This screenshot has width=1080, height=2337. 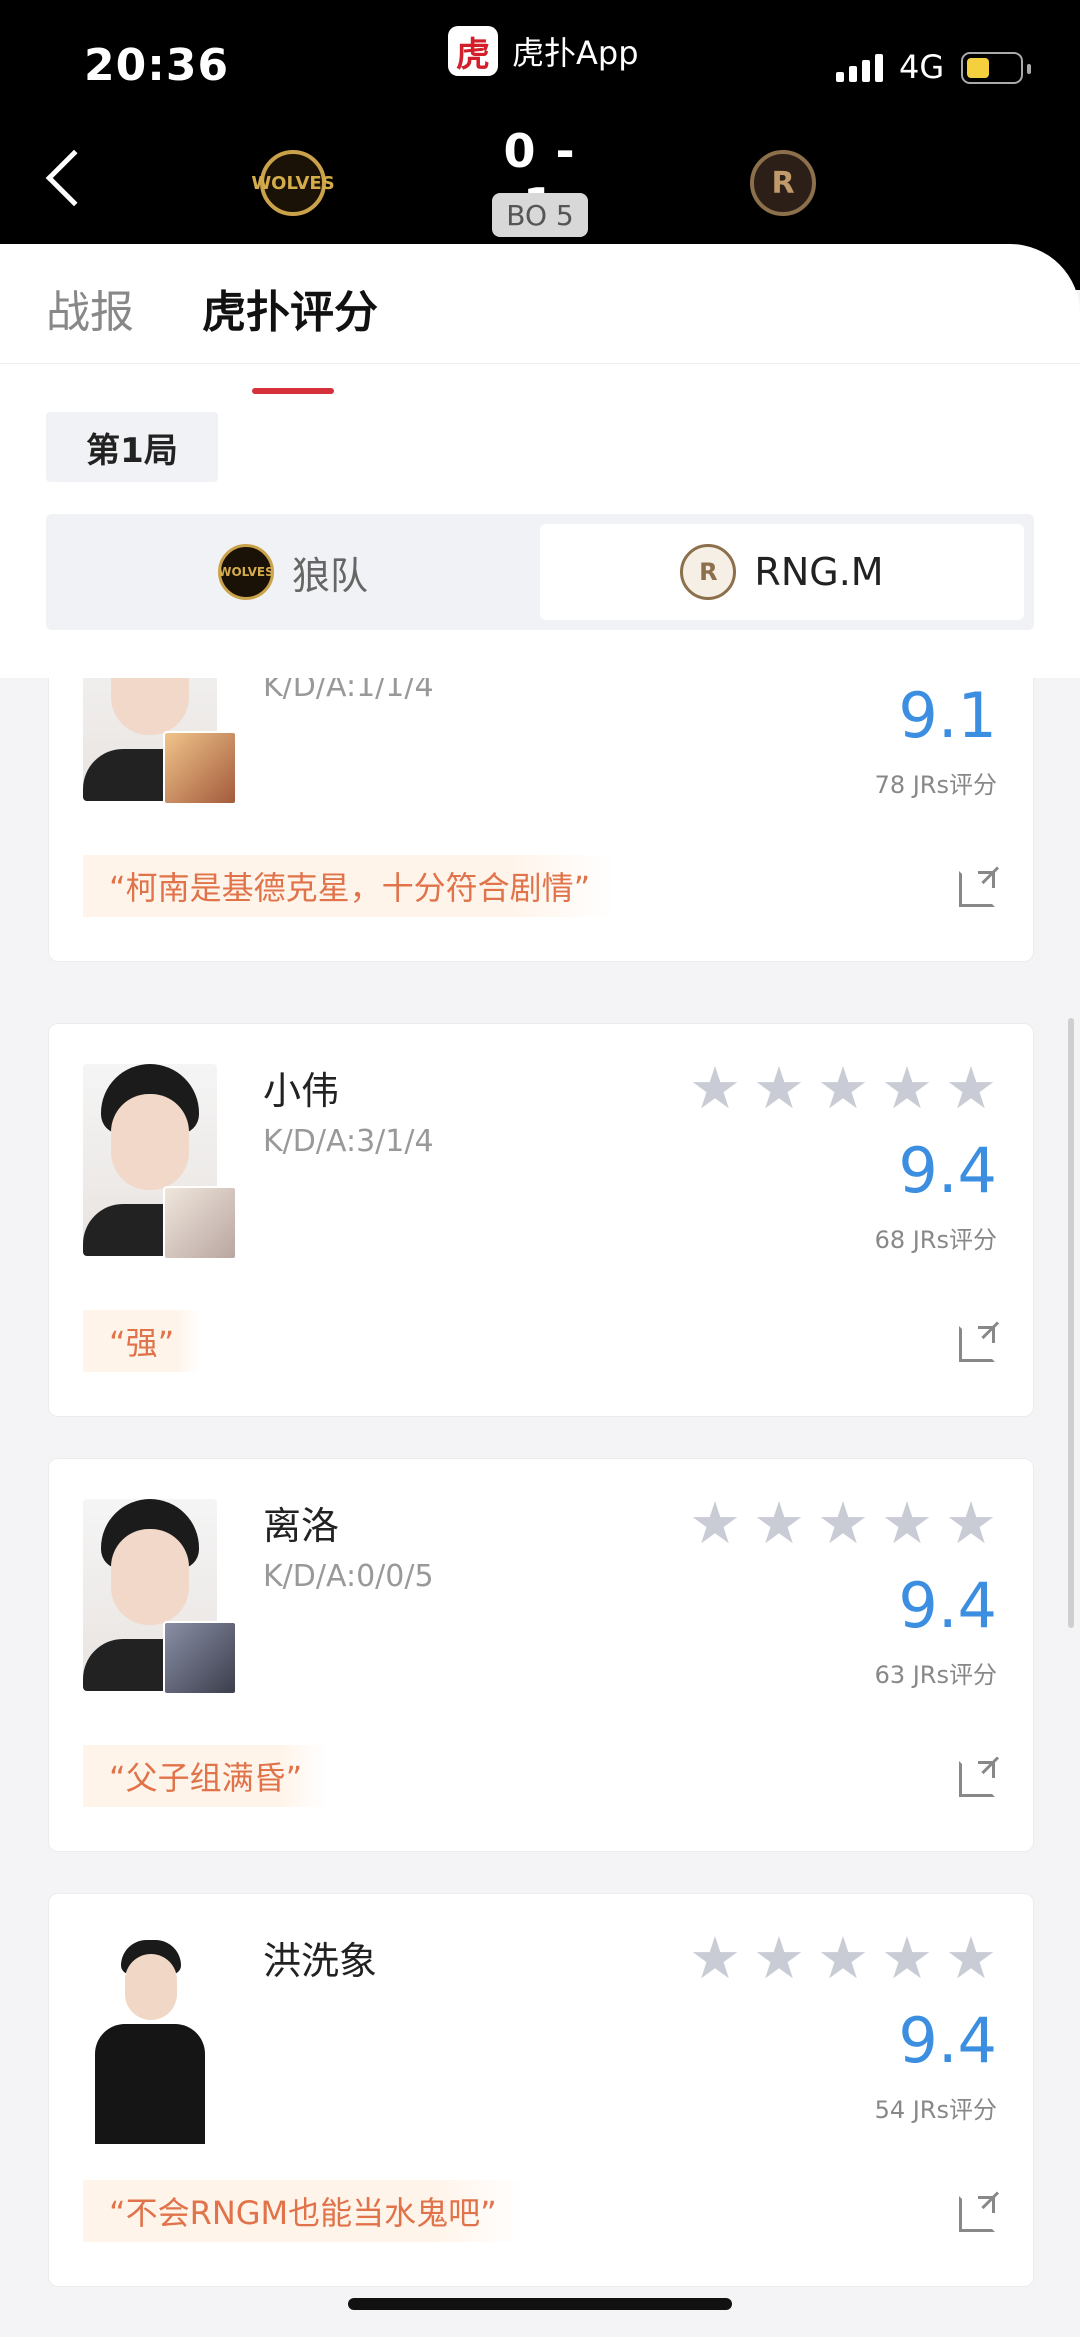 What do you see at coordinates (1071, 1323) in the screenshot?
I see `scrollbar` at bounding box center [1071, 1323].